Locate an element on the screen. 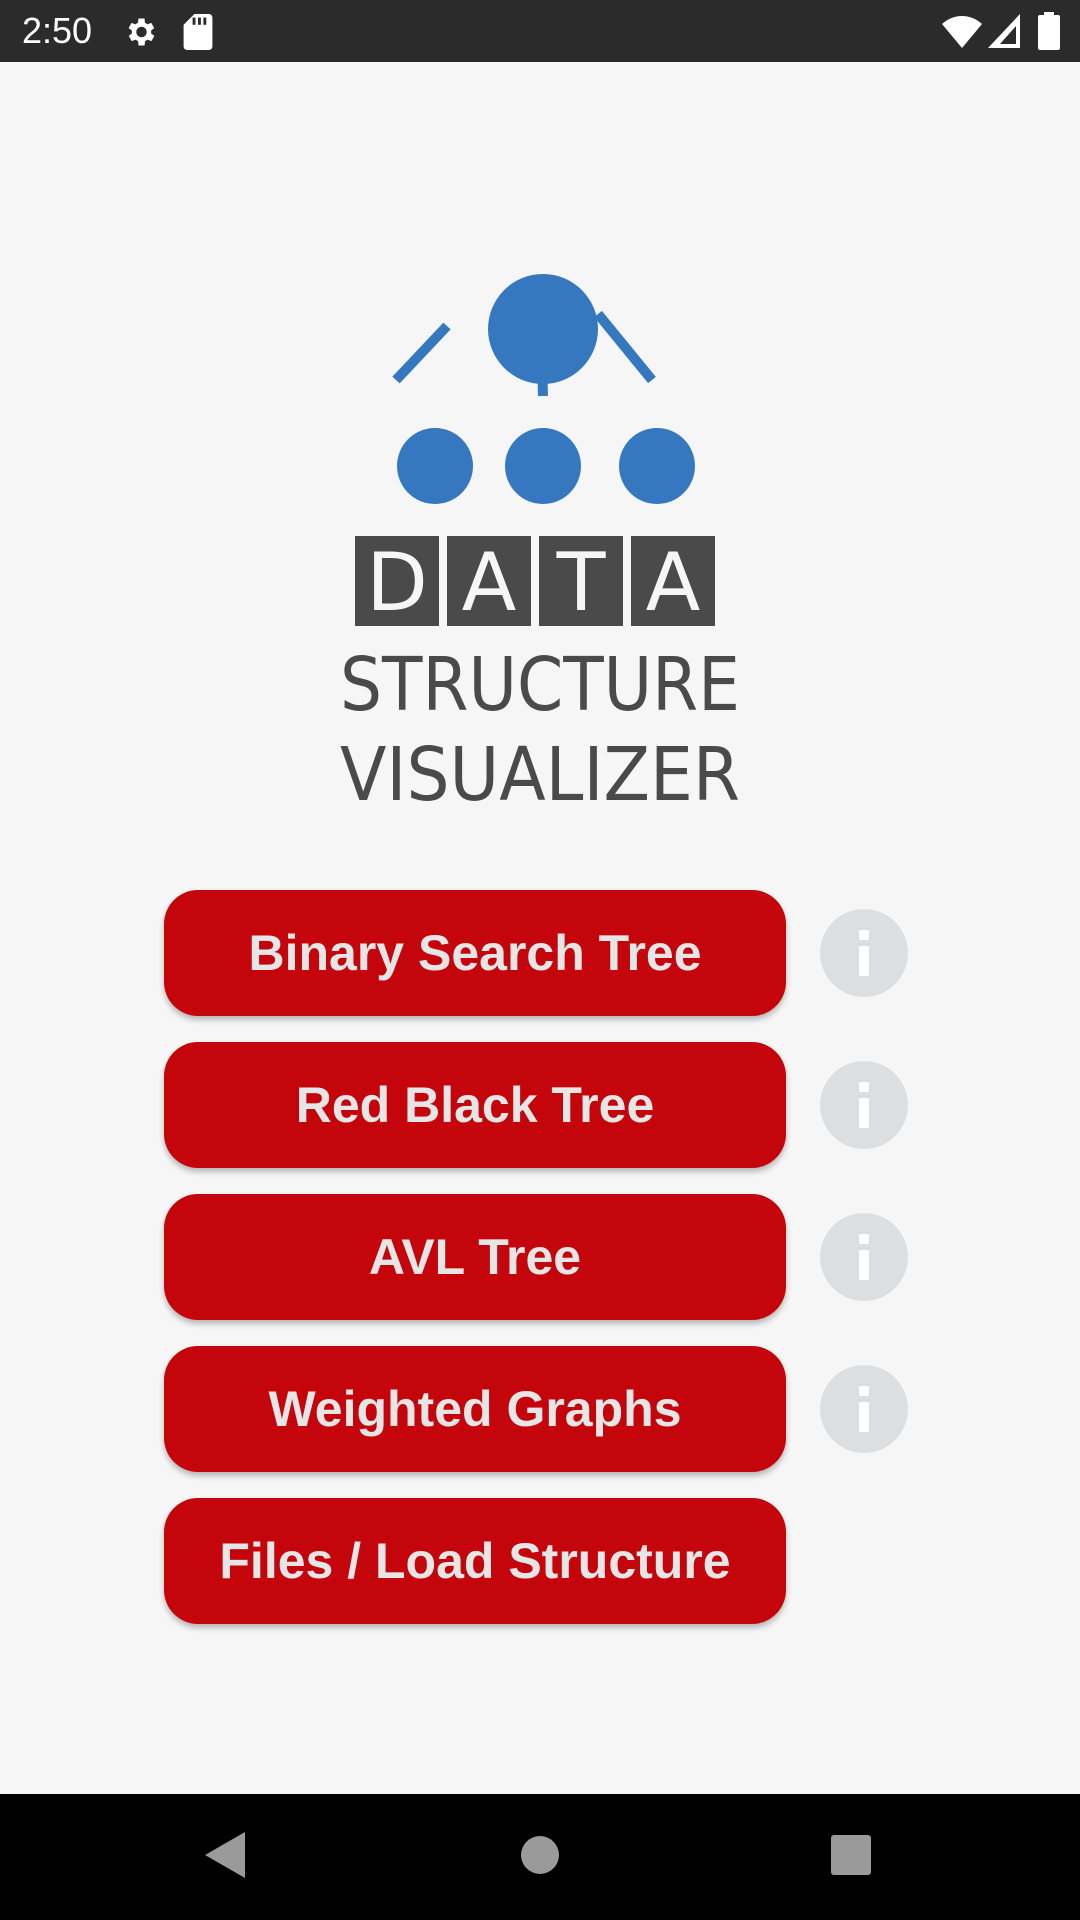 The width and height of the screenshot is (1080, 1920). home-icon is located at coordinates (540, 1855).